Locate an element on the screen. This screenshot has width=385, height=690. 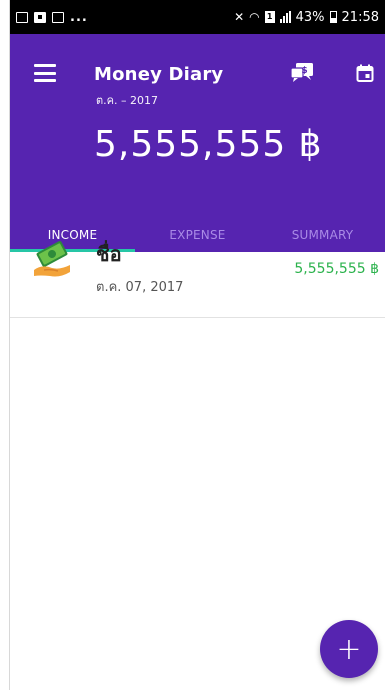
menu-icon is located at coordinates (45, 73).